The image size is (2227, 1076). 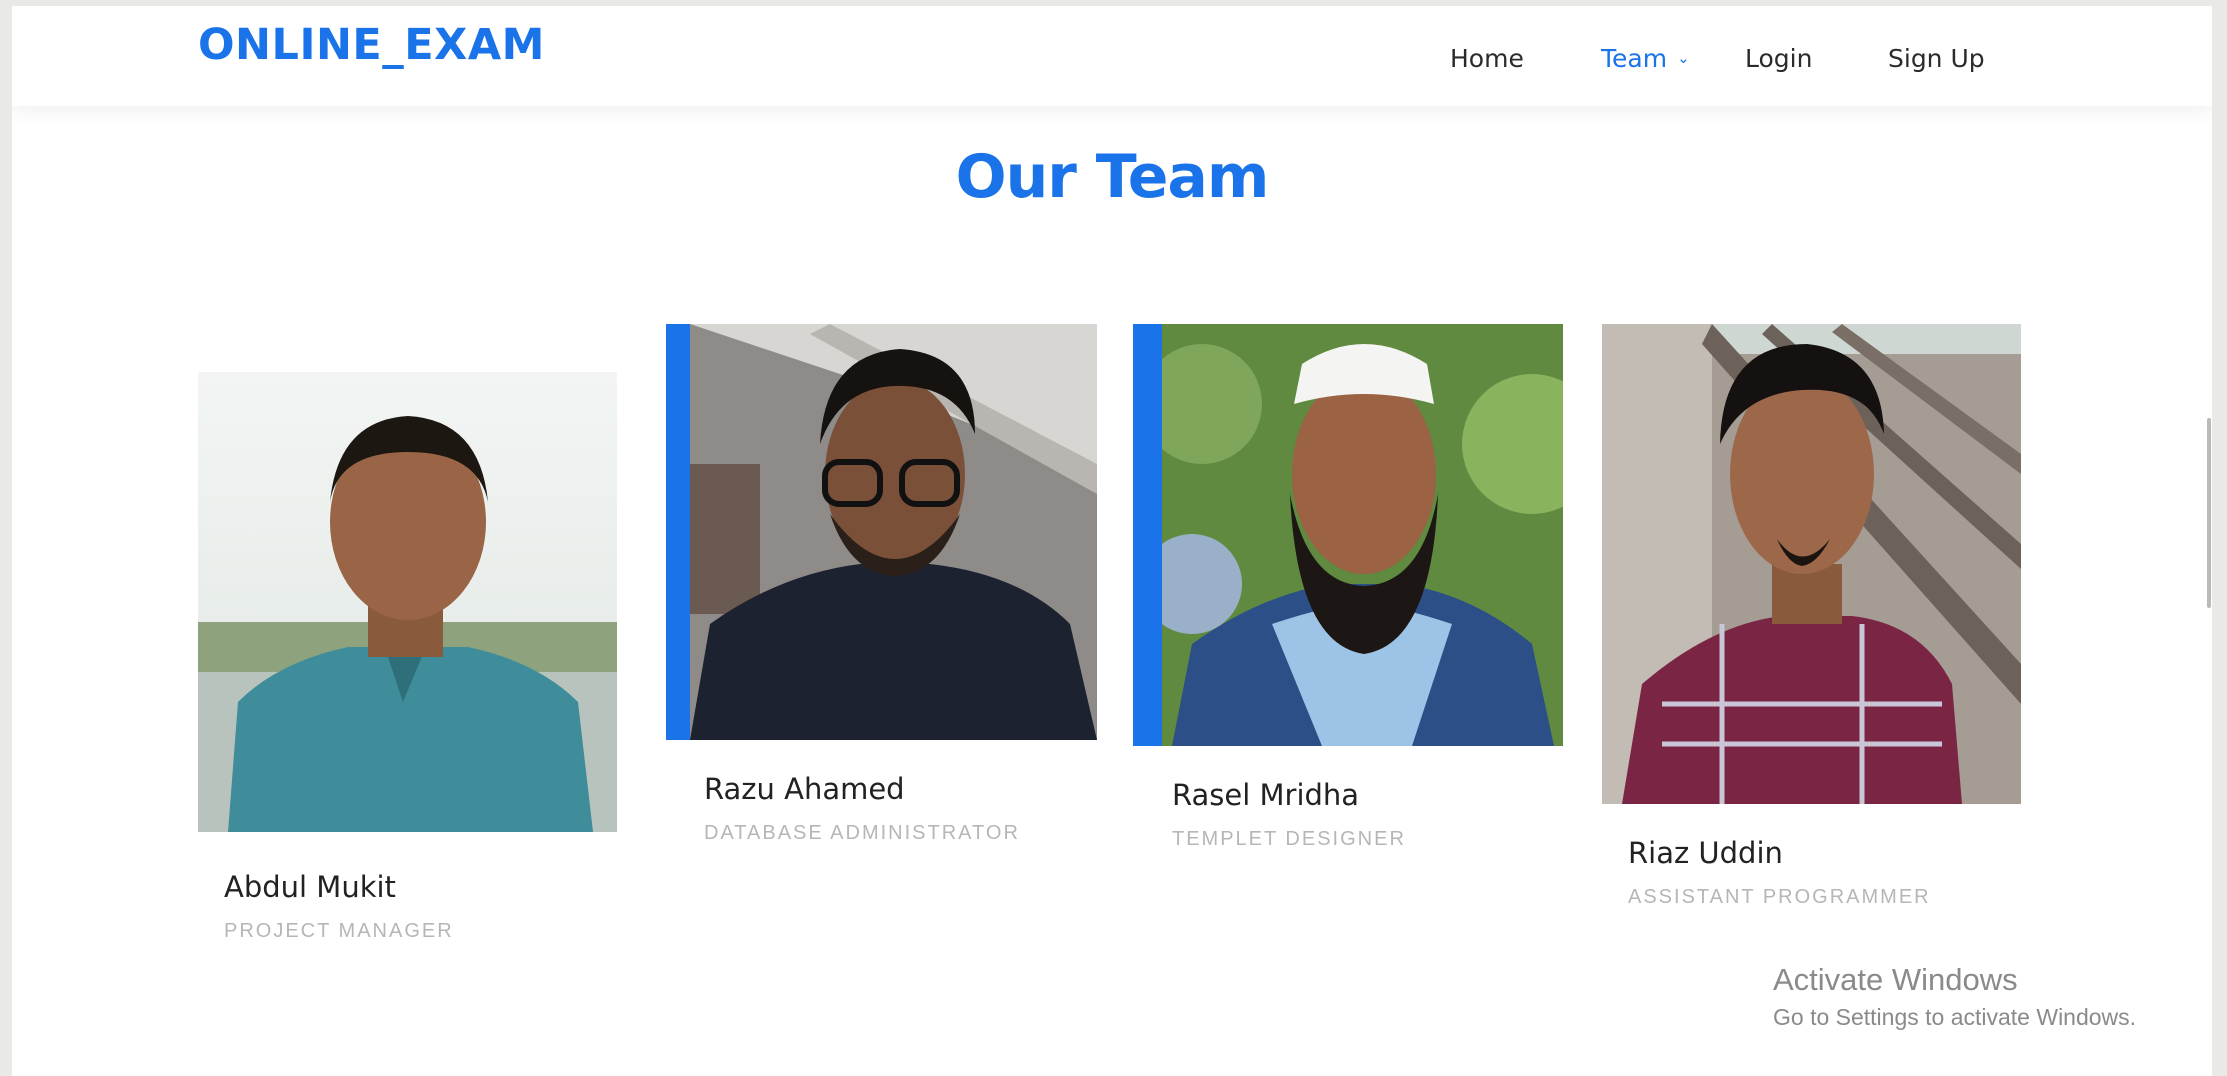 What do you see at coordinates (1112, 177) in the screenshot?
I see `section-title: Our Team` at bounding box center [1112, 177].